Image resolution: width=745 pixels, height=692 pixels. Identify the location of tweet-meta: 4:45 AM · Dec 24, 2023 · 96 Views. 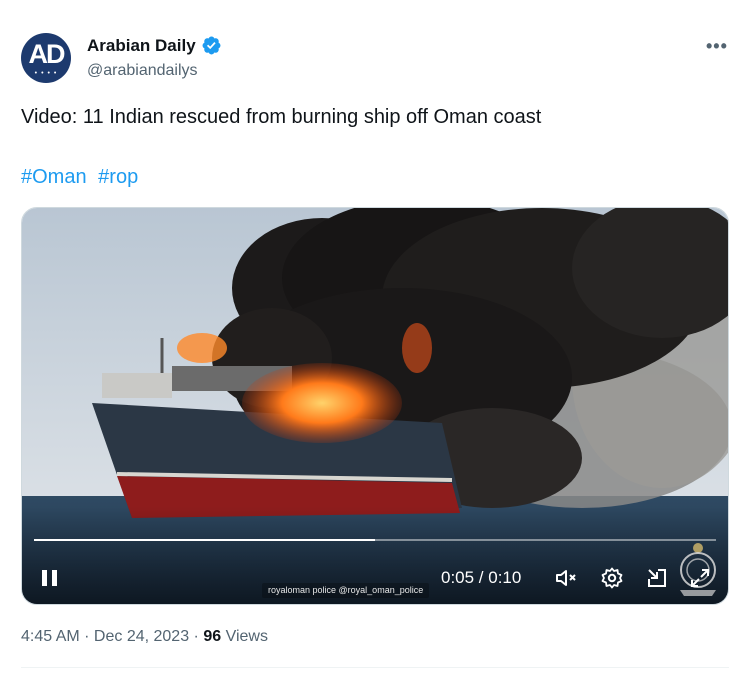
(144, 637).